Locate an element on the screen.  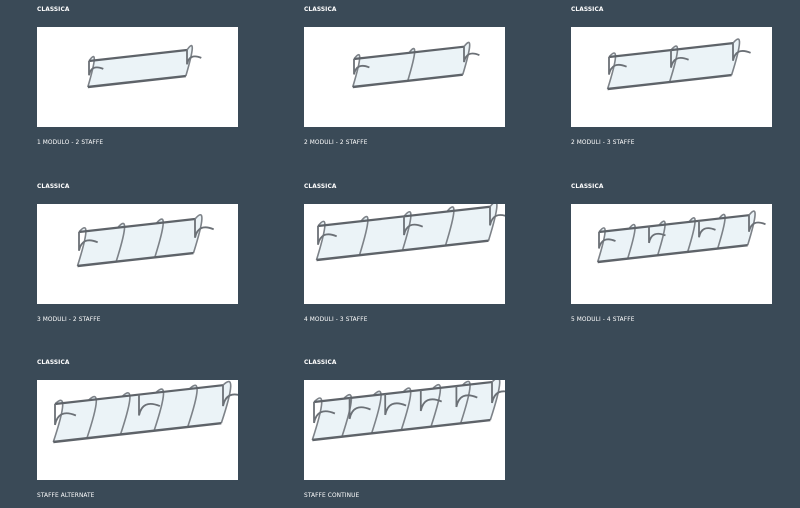
canopy-3-modules-image is located at coordinates (137, 254).